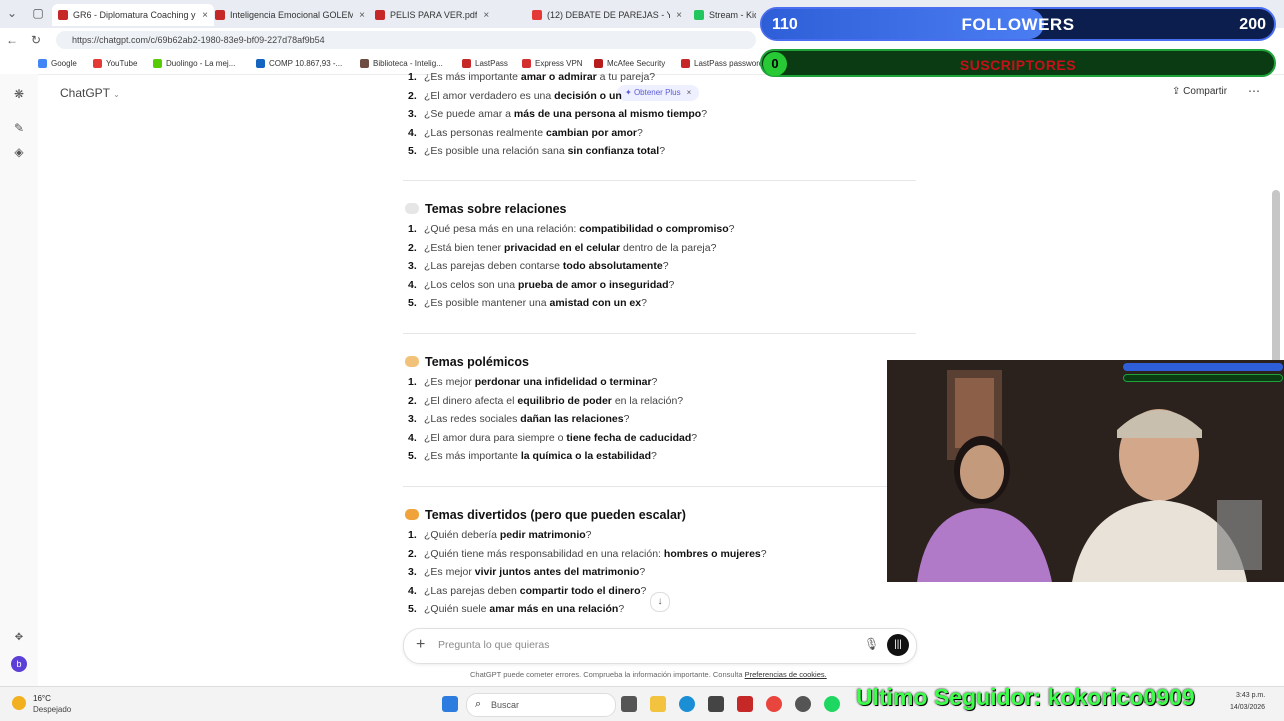  I want to click on clock-date: 14/03/2026, so click(1247, 707).